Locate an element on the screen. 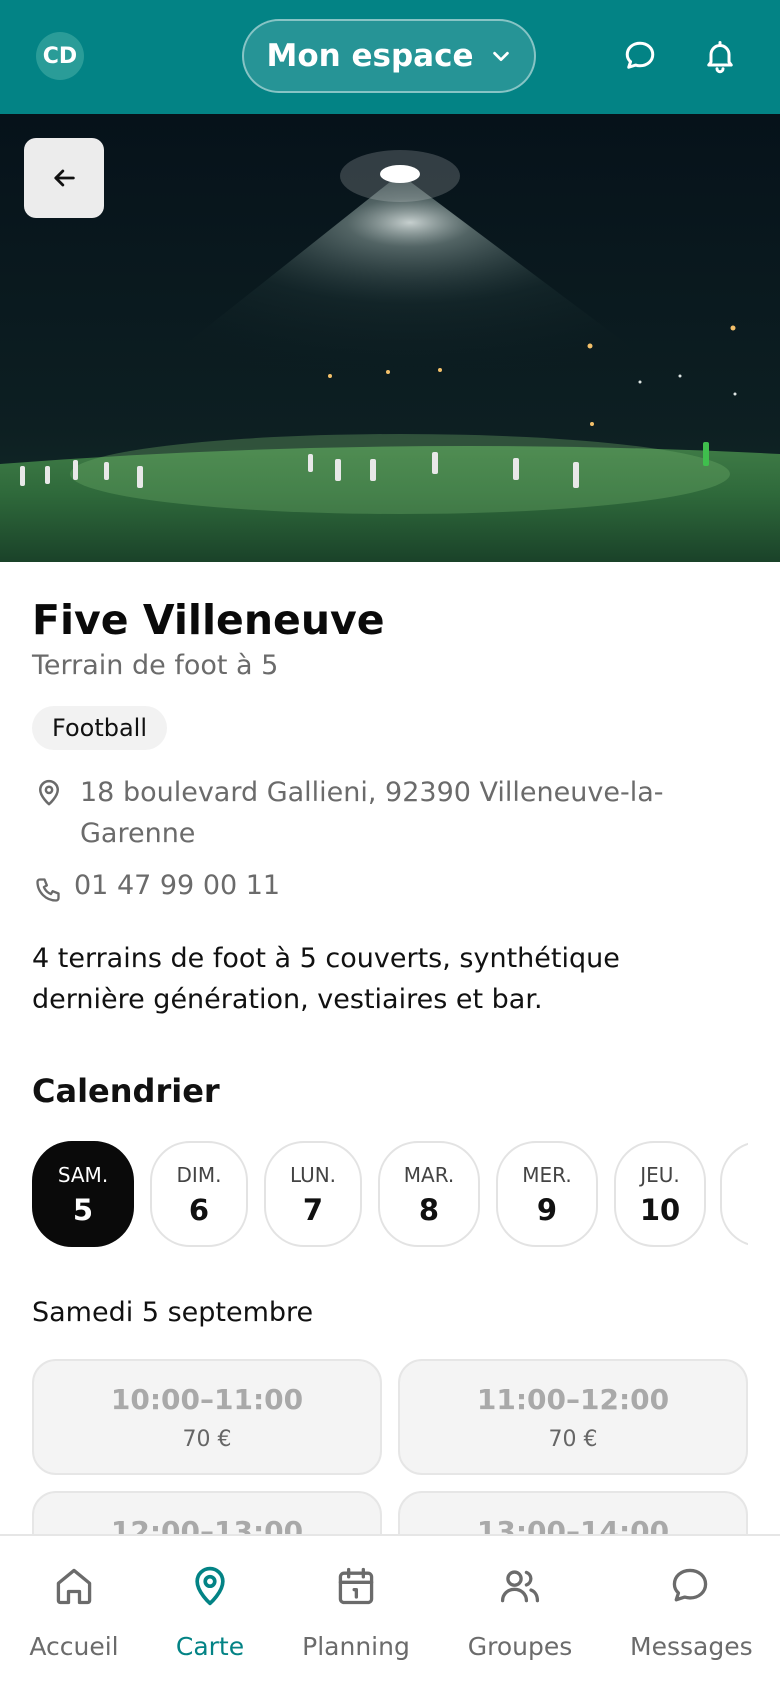 Image resolution: width=780 pixels, height=1690 pixels. home-icon is located at coordinates (74, 1586).